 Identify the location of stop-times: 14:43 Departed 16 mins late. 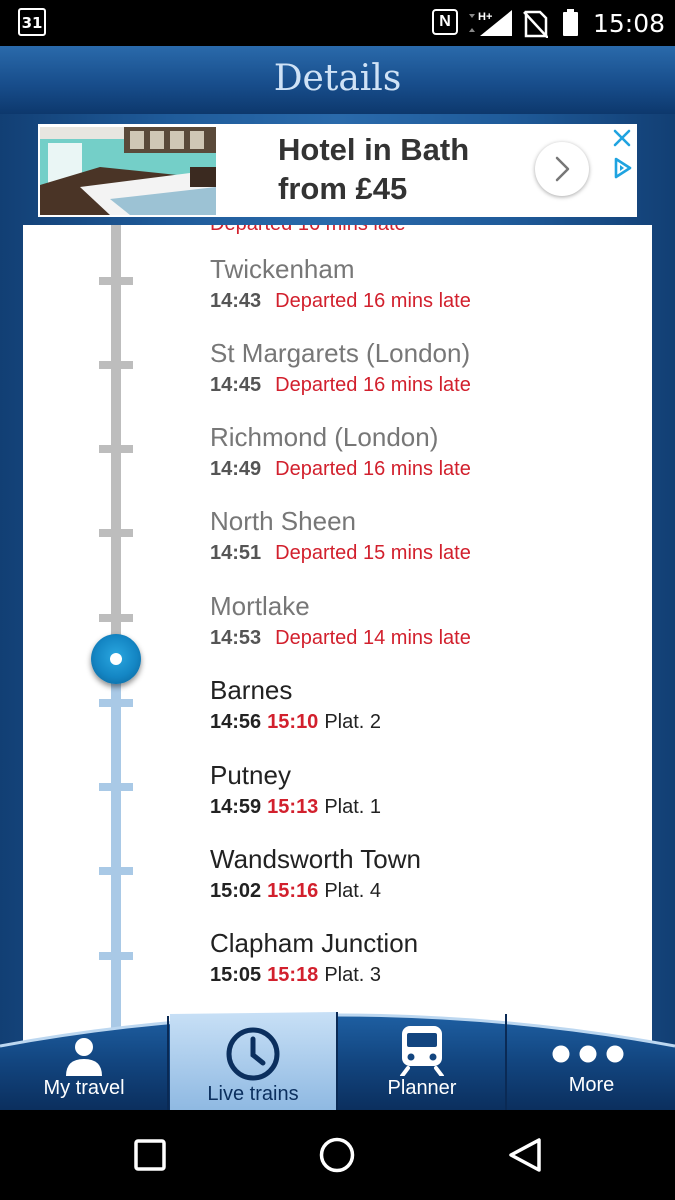
(340, 301).